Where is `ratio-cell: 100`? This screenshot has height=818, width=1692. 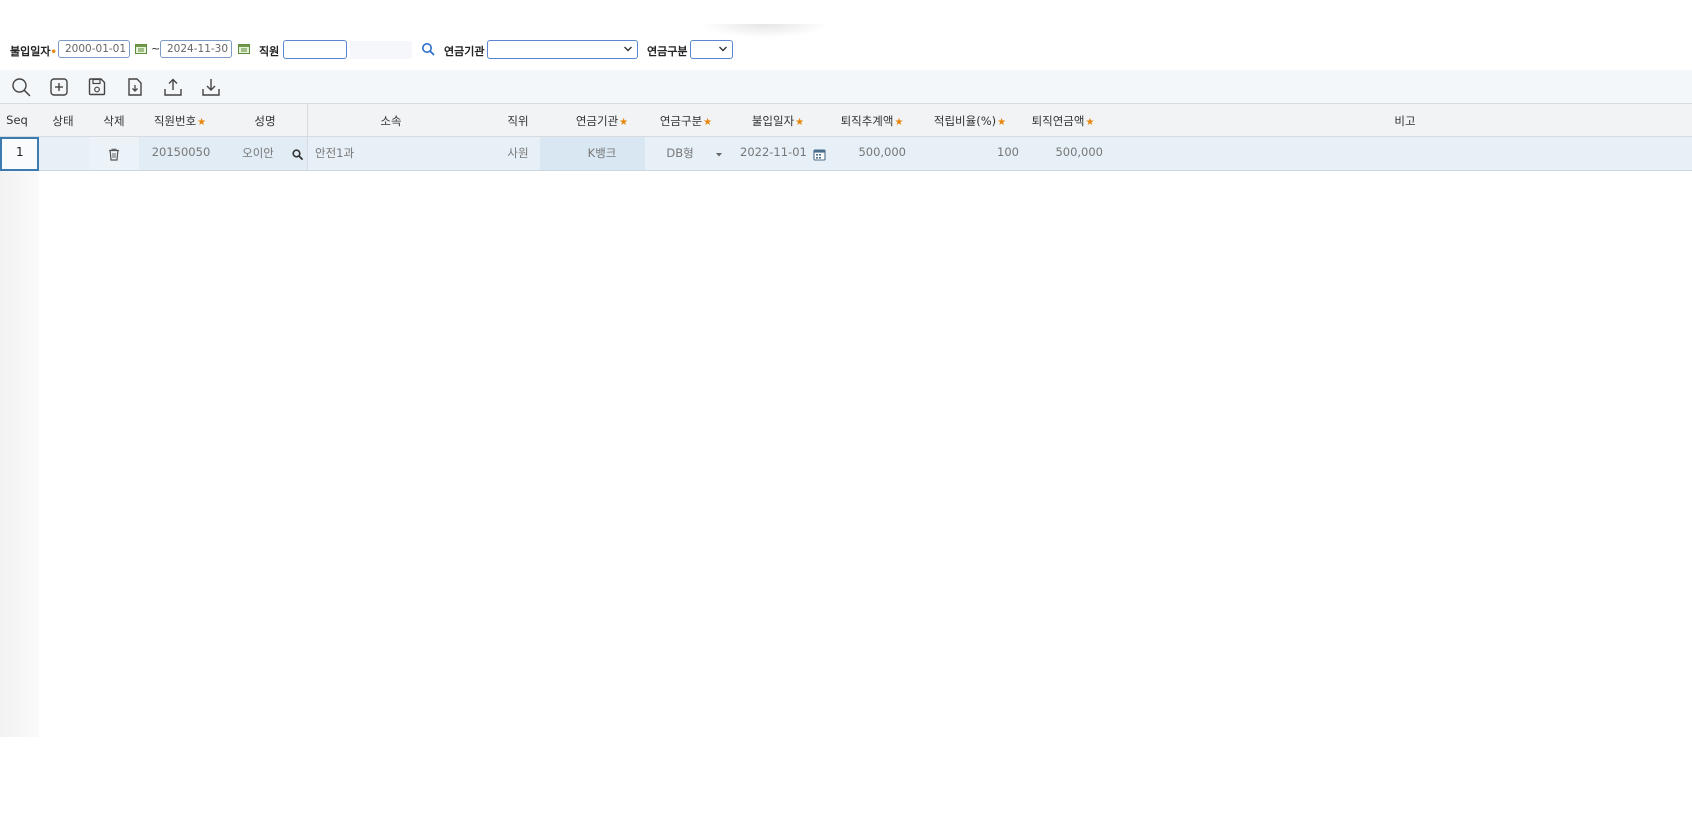 ratio-cell: 100 is located at coordinates (1008, 152).